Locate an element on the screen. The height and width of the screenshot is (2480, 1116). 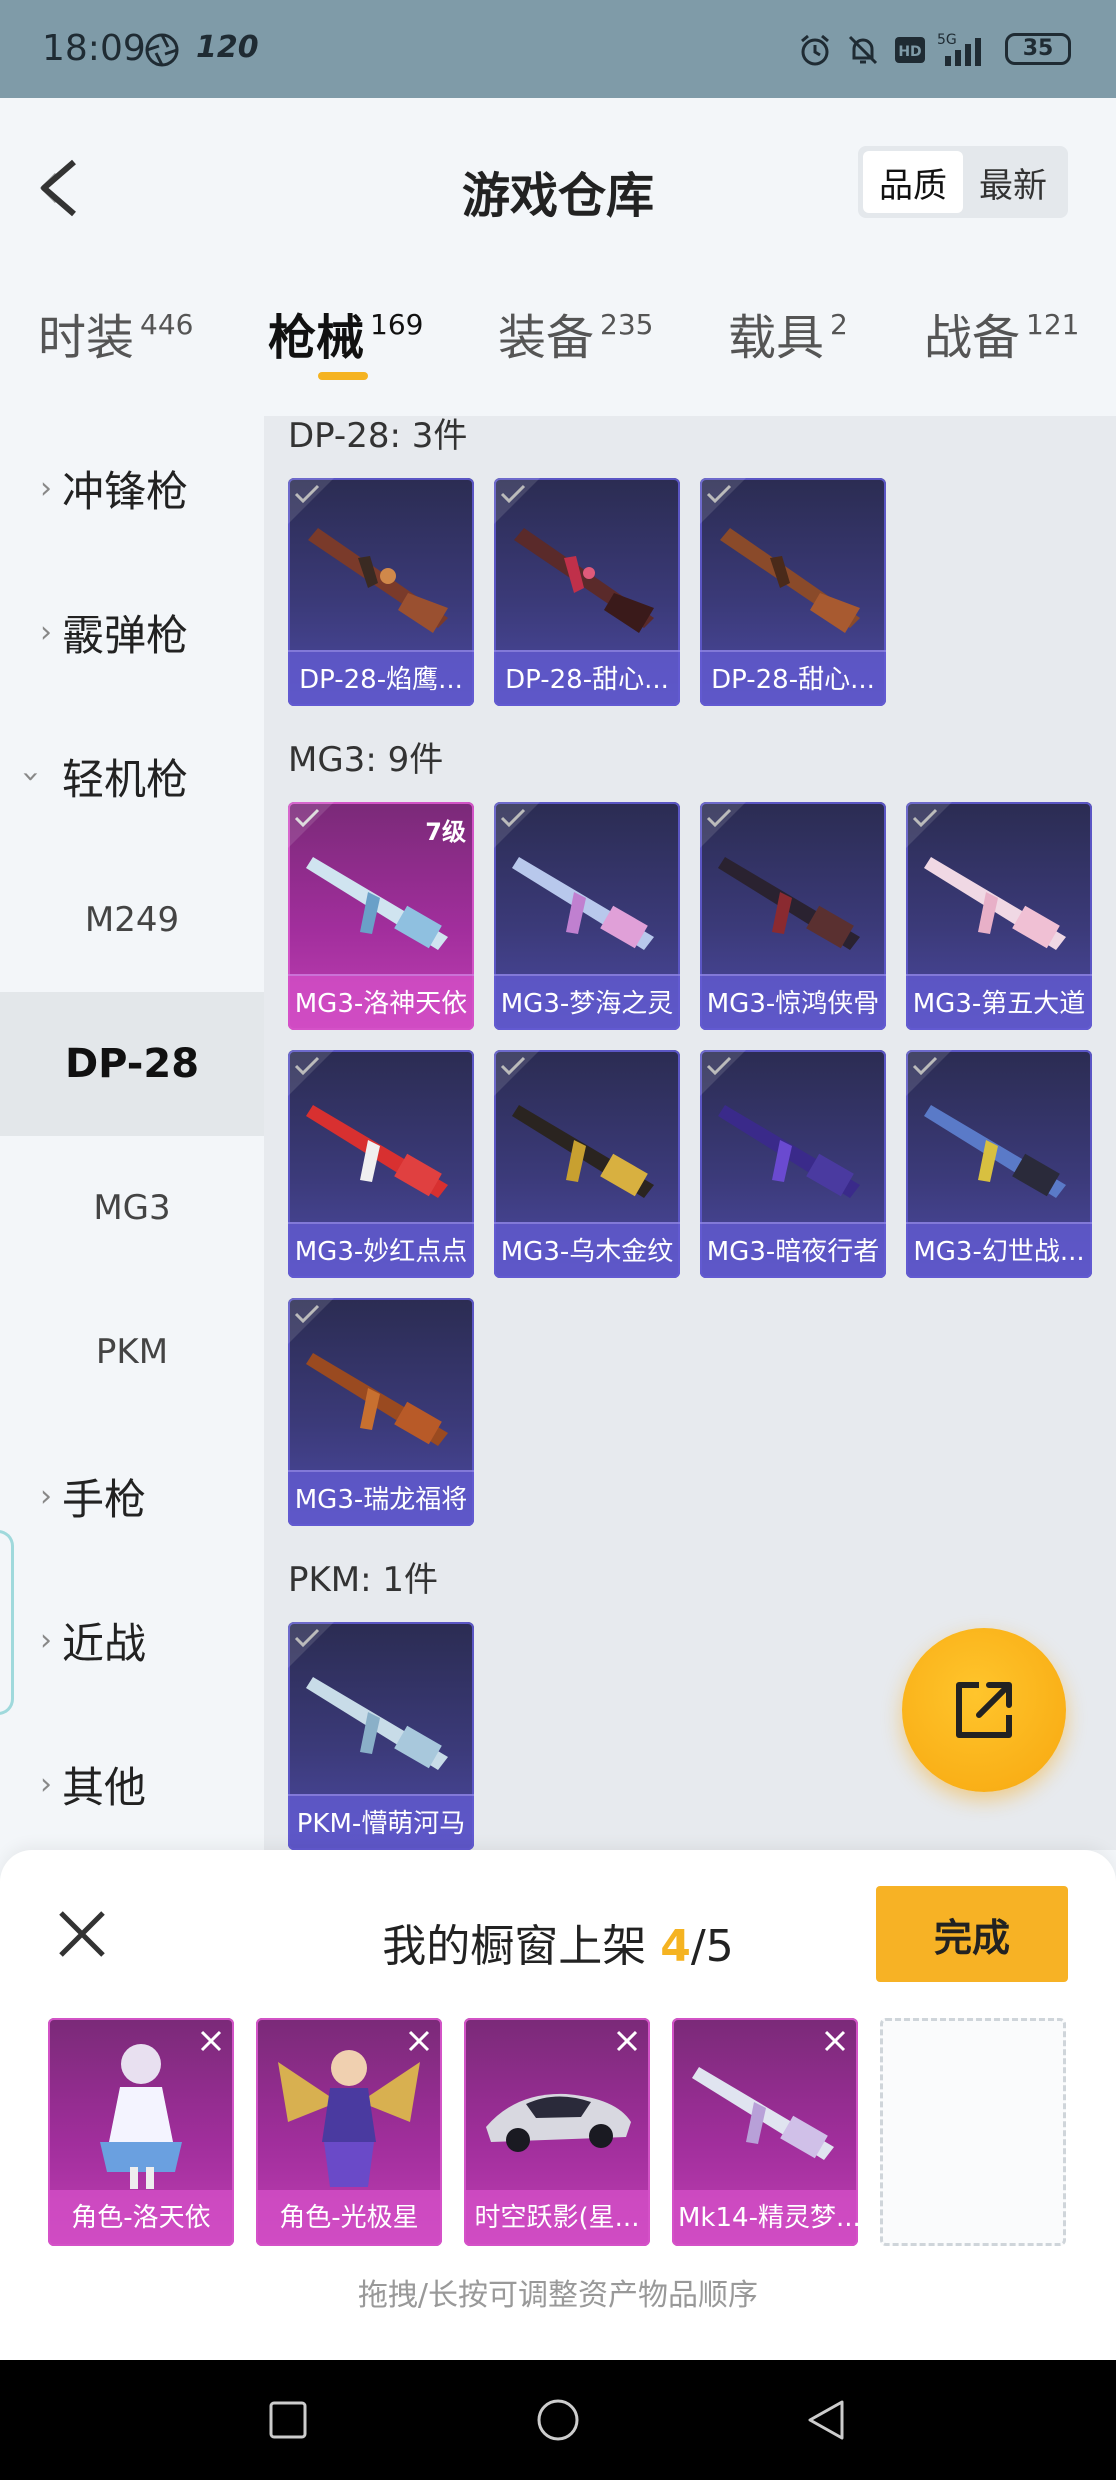
nav-home-button is located at coordinates (558, 2420).